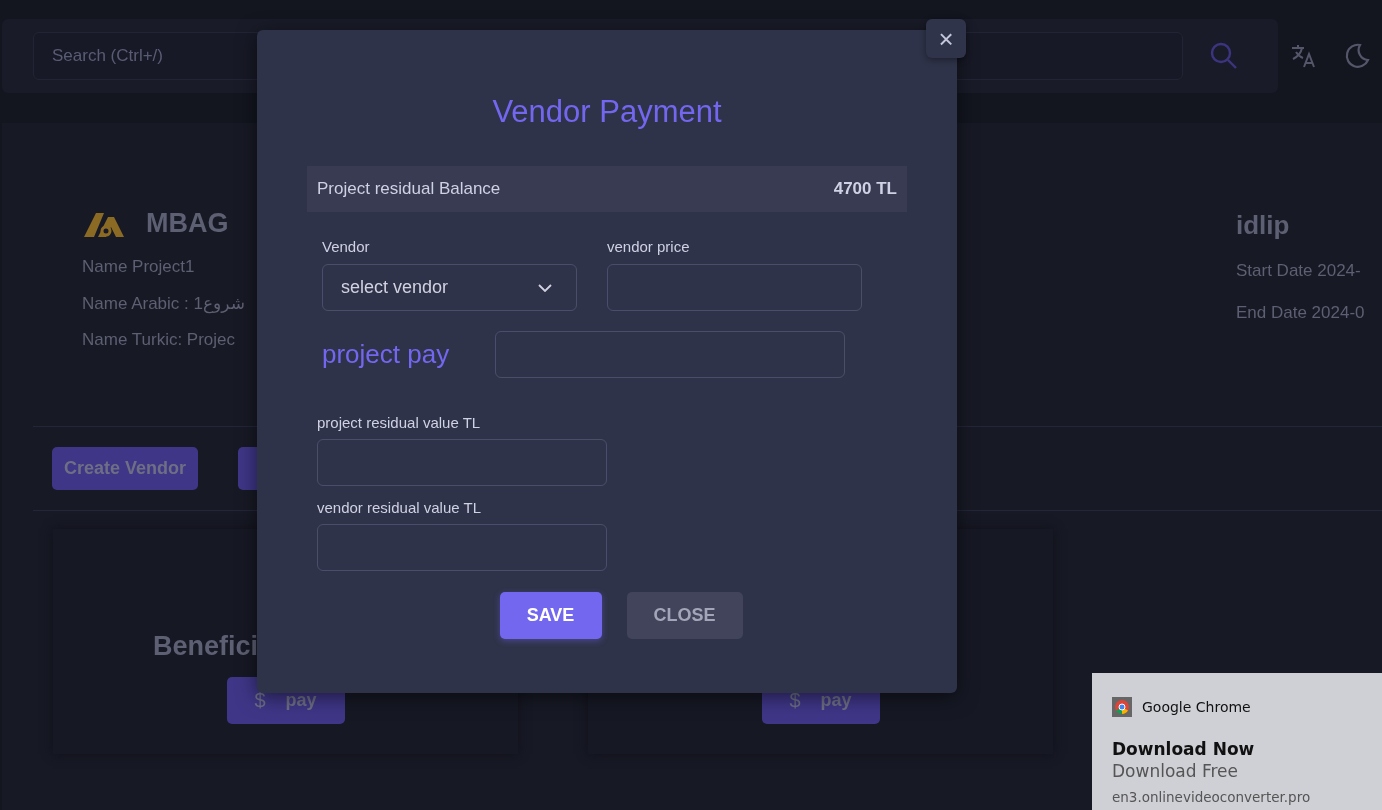 This screenshot has width=1382, height=810. Describe the element at coordinates (1175, 771) in the screenshot. I see `notification-body: Download Free` at that location.